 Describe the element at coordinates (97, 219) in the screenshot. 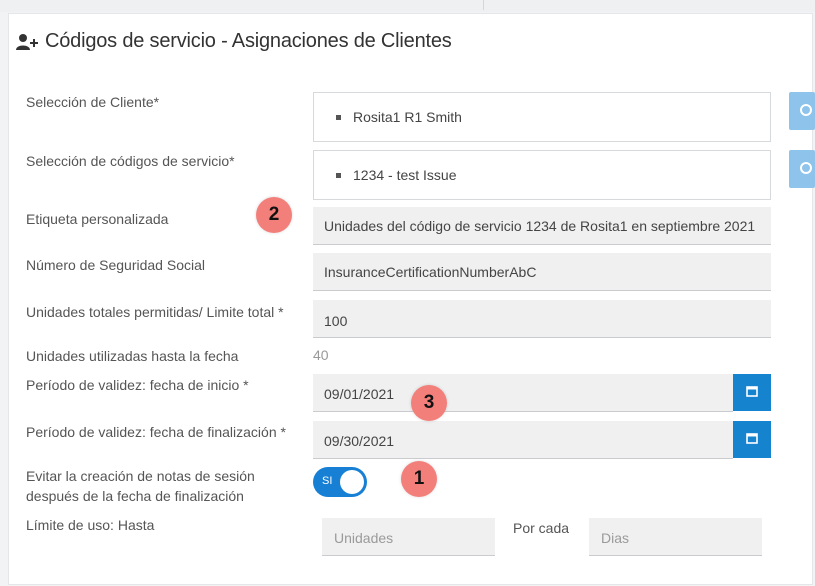

I see `custom-label-label: Etiqueta personalizada` at that location.